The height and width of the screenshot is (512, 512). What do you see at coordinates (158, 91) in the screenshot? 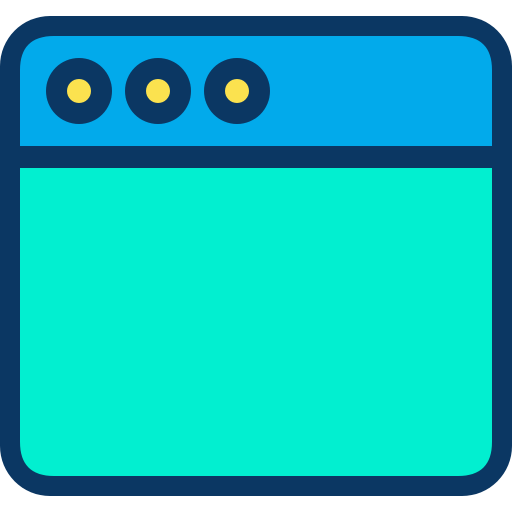
I see `window-dot-2-icon` at bounding box center [158, 91].